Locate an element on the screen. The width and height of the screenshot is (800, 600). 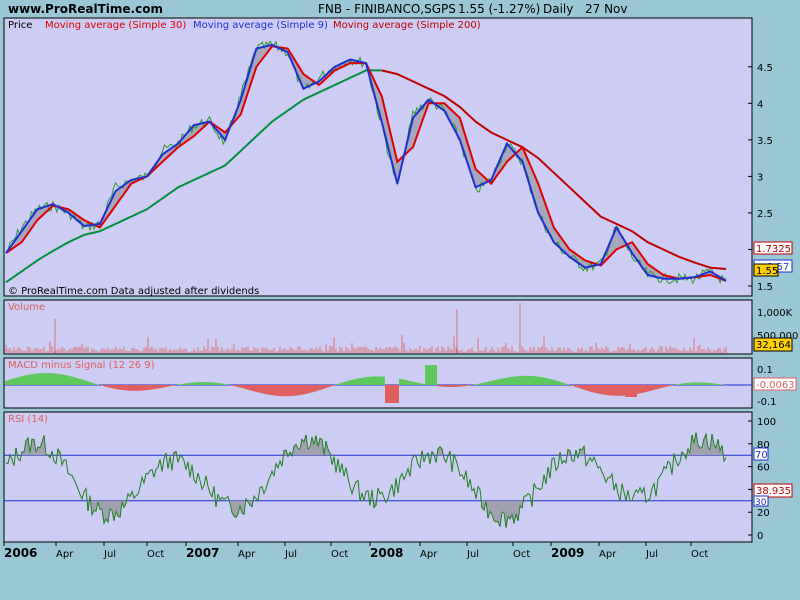
badge-rsi-upper: 70 is located at coordinates (761, 454).